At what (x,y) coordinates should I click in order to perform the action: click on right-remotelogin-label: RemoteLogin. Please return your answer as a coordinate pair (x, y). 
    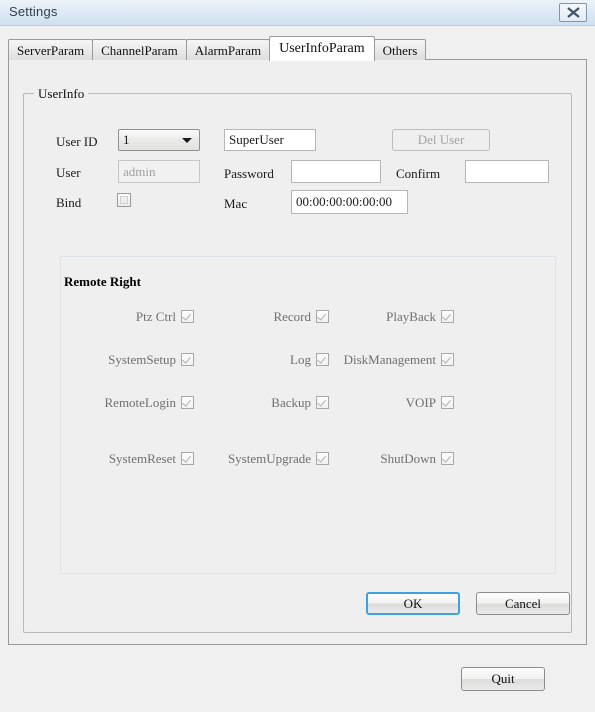
    Looking at the image, I should click on (140, 402).